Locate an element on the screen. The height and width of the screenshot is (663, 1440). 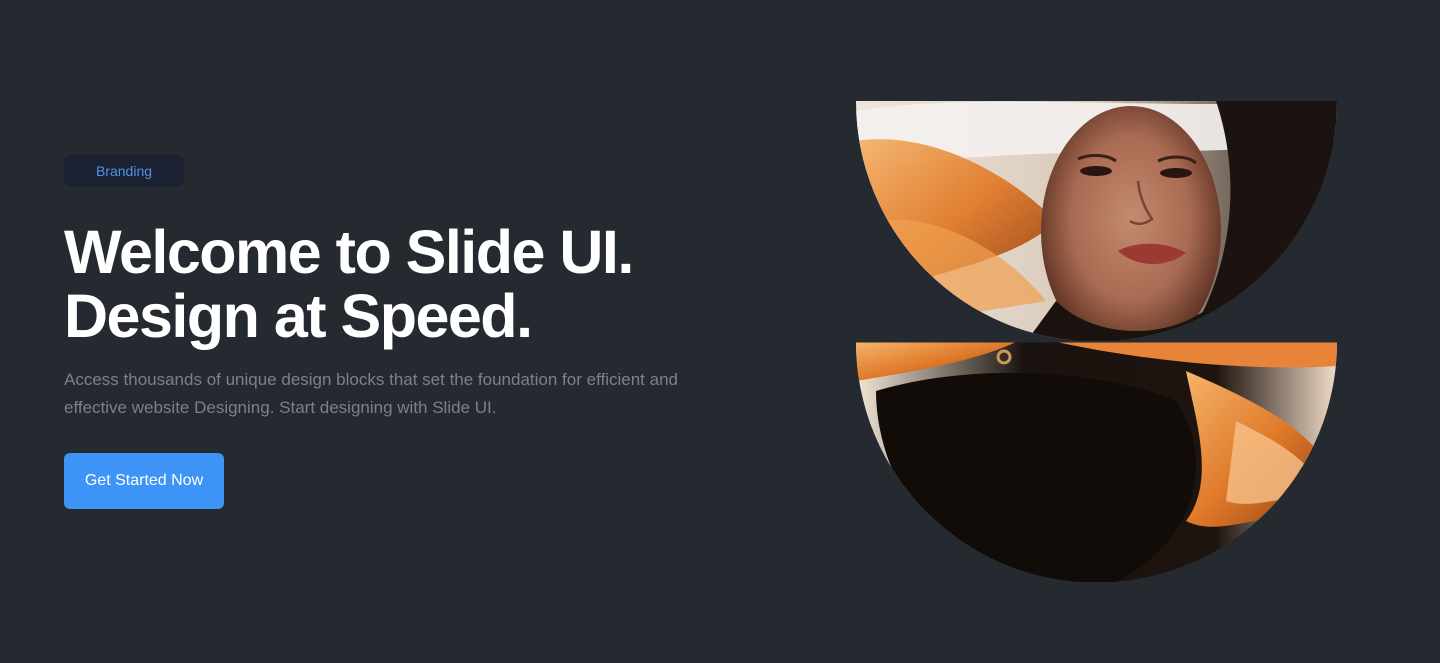
get-started-button: Get Started Now is located at coordinates (144, 481).